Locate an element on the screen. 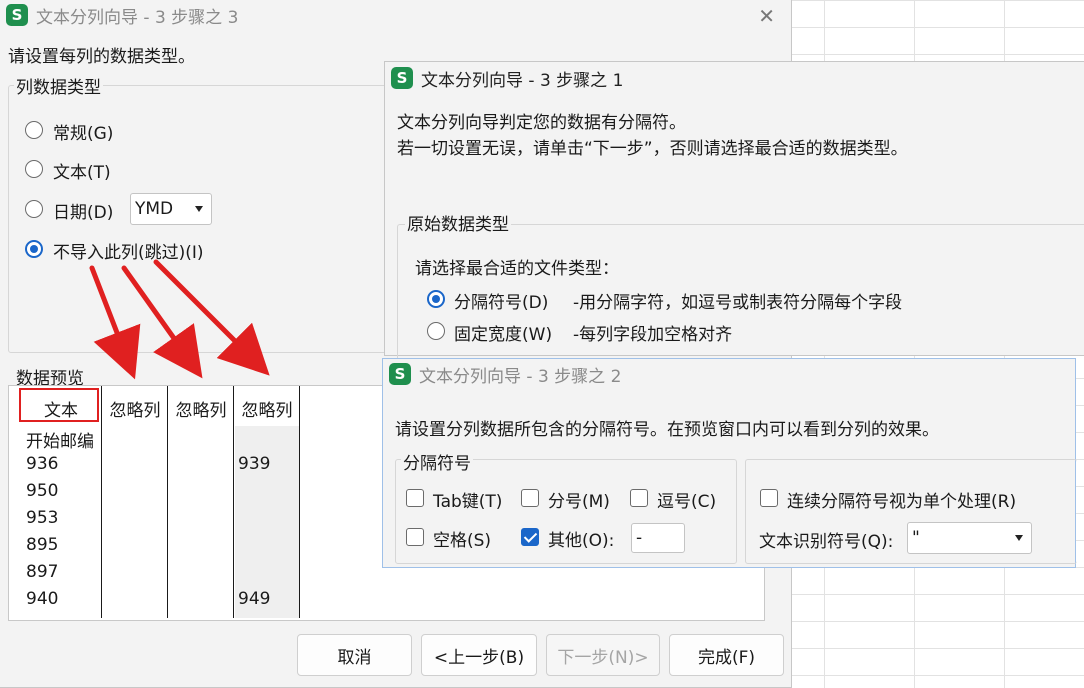 The height and width of the screenshot is (688, 1084). step2-titlebar: S 文本分列向导 - 3 步骤之 2 is located at coordinates (729, 374).